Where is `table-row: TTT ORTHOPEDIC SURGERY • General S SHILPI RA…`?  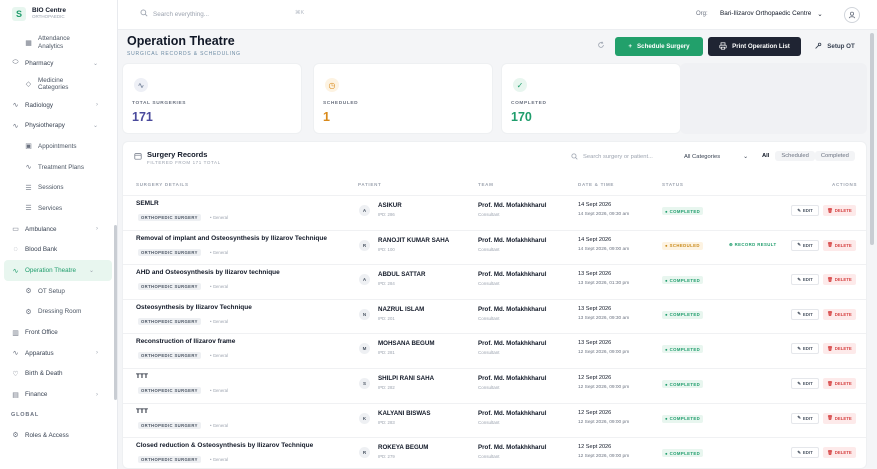
table-row: TTT ORTHOPEDIC SURGERY • General S SHILPI RA… is located at coordinates (494, 385).